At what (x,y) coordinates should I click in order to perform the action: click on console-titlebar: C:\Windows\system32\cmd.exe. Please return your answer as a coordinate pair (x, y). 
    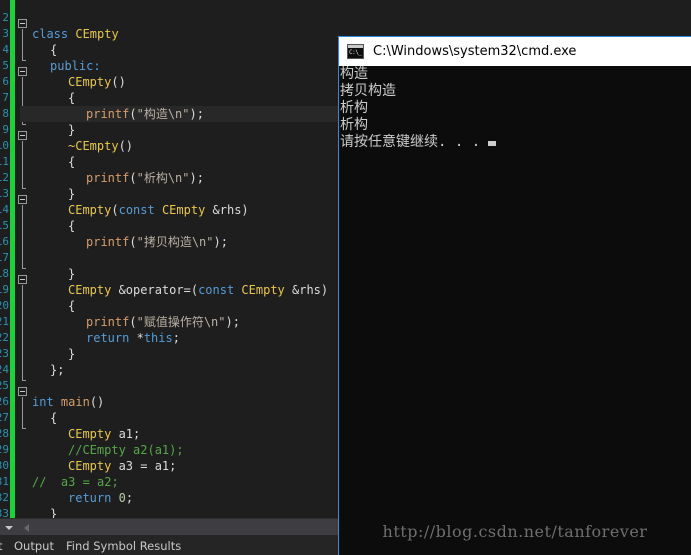
    Looking at the image, I should click on (515, 51).